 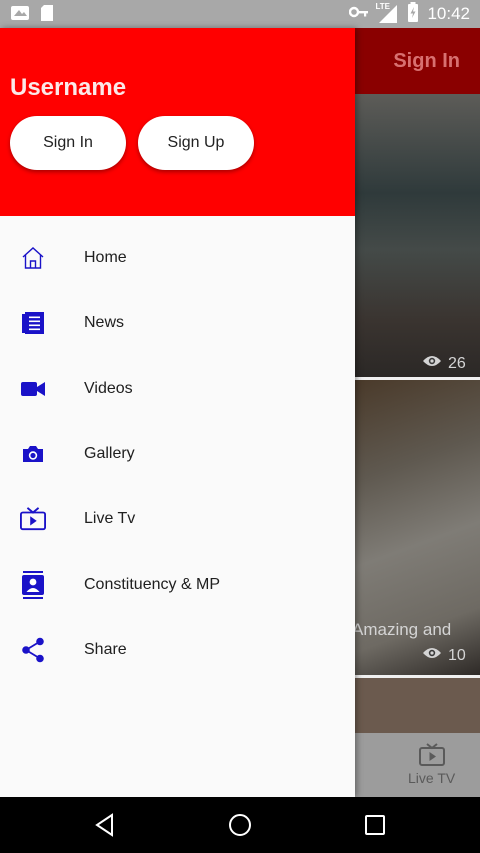 I want to click on clock: 10:42, so click(x=448, y=13).